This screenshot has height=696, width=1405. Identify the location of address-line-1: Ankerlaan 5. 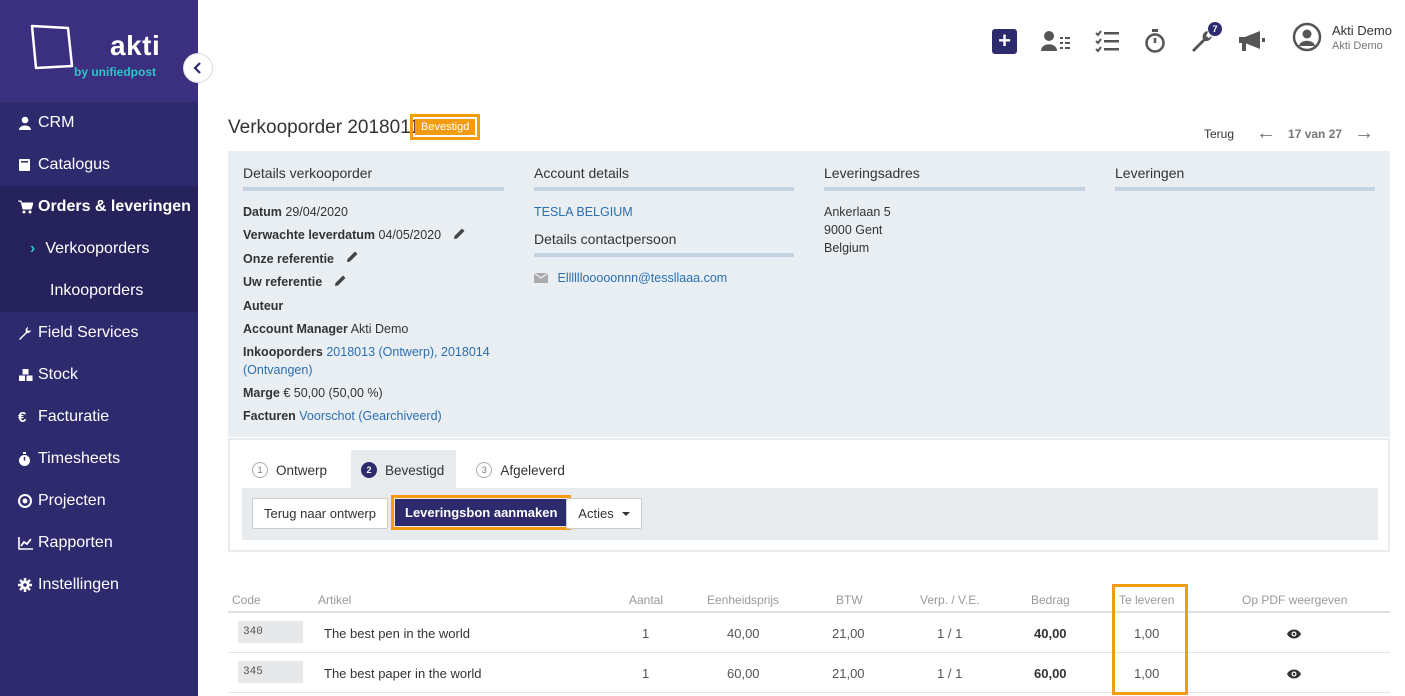
(857, 212).